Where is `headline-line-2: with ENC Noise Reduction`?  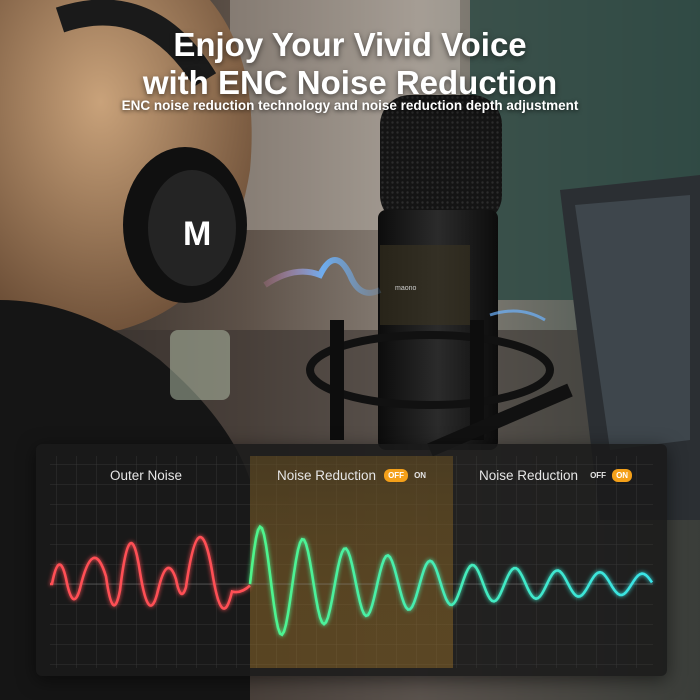 headline-line-2: with ENC Noise Reduction is located at coordinates (350, 82).